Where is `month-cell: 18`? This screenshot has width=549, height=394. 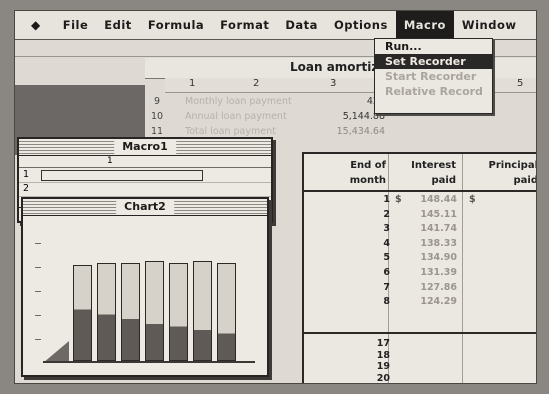 month-cell: 18 is located at coordinates (372, 355).